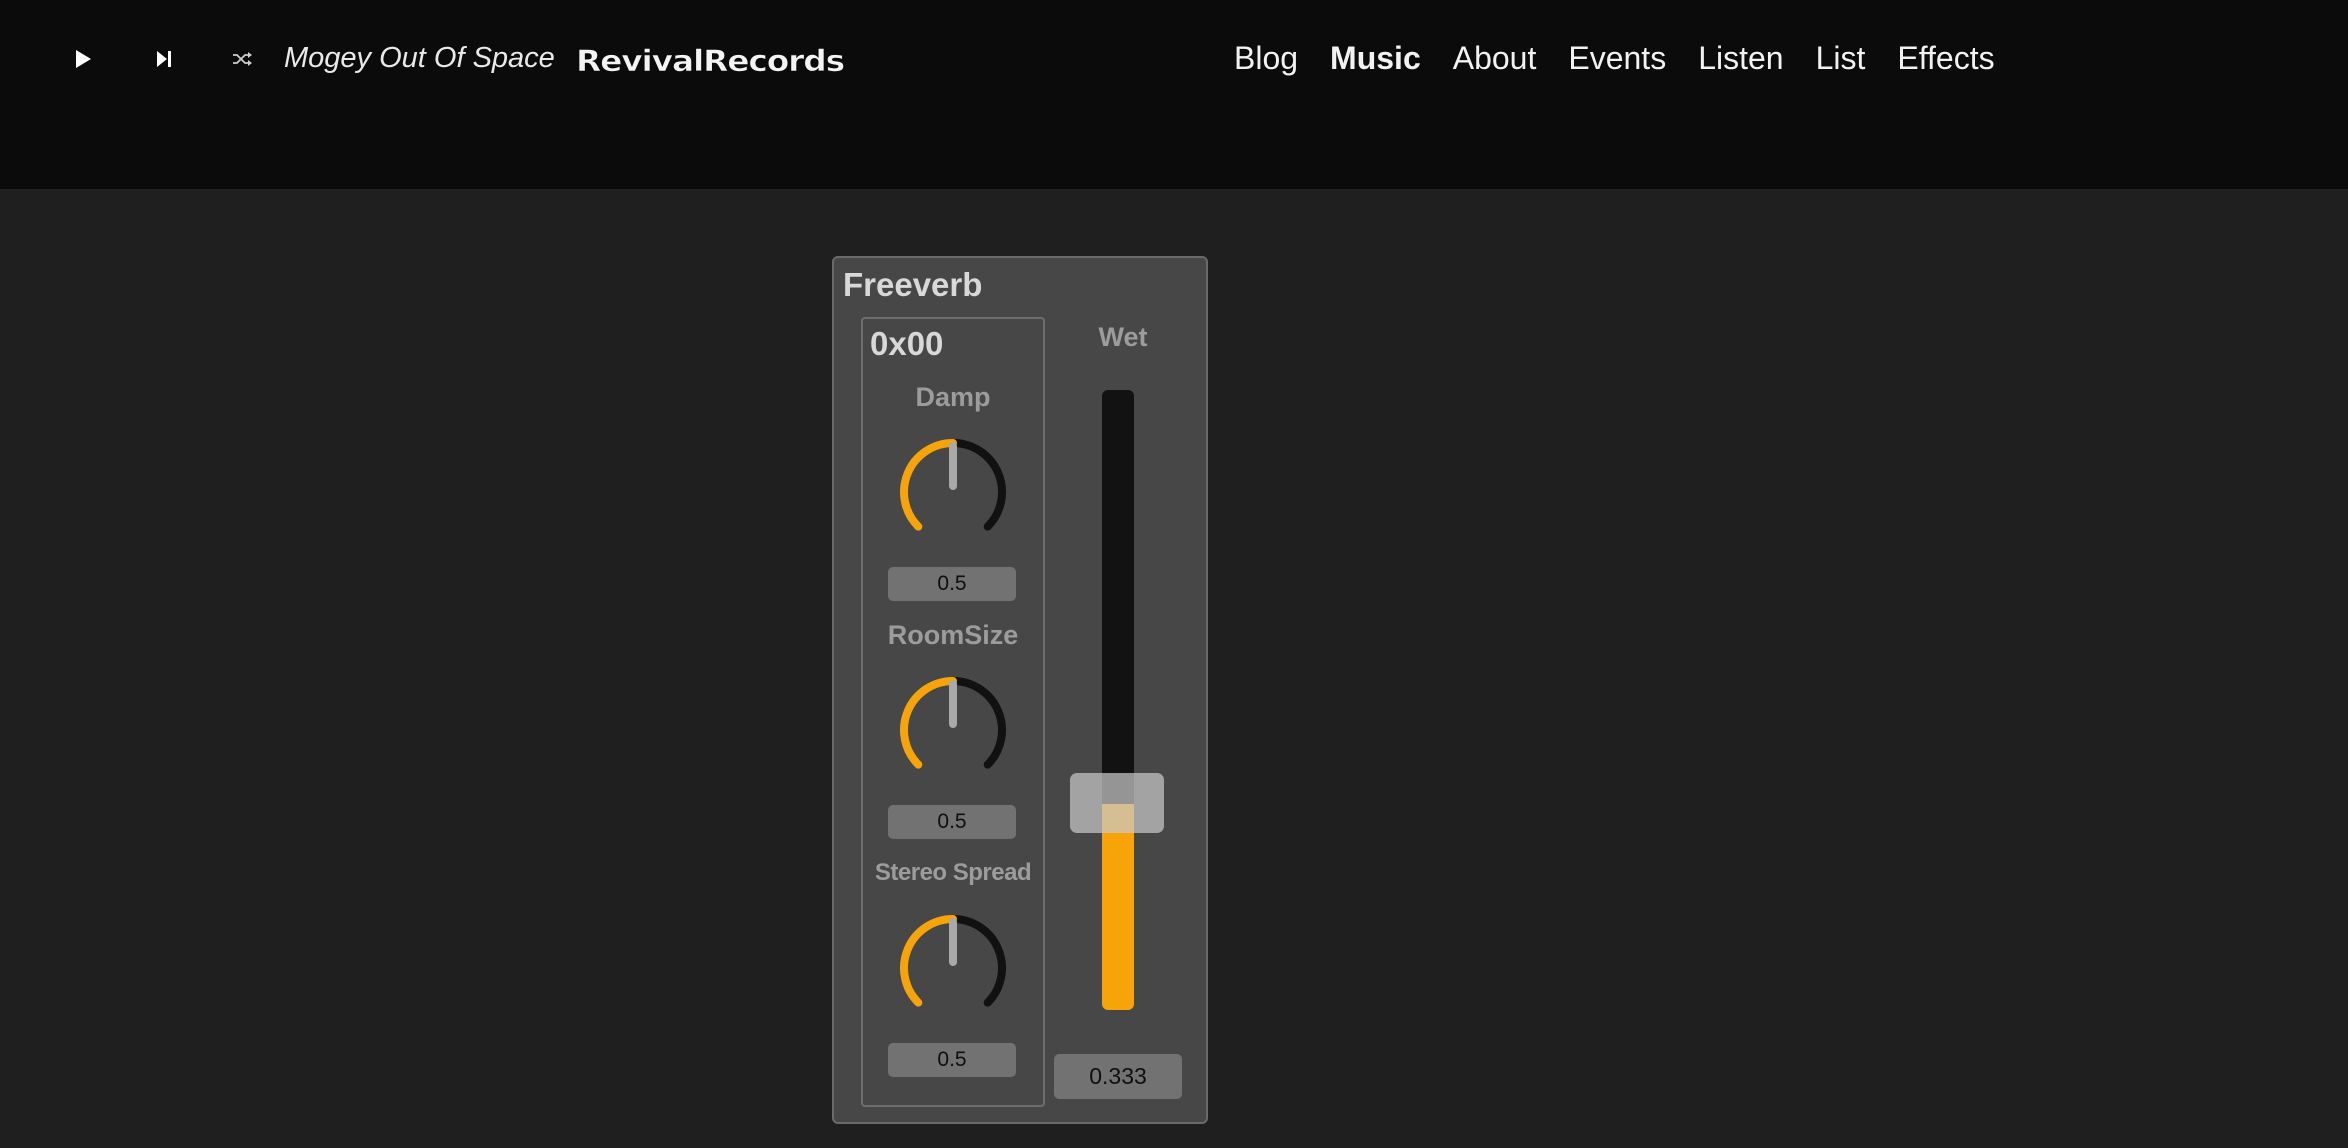  I want to click on group-title: 0x00, so click(907, 343).